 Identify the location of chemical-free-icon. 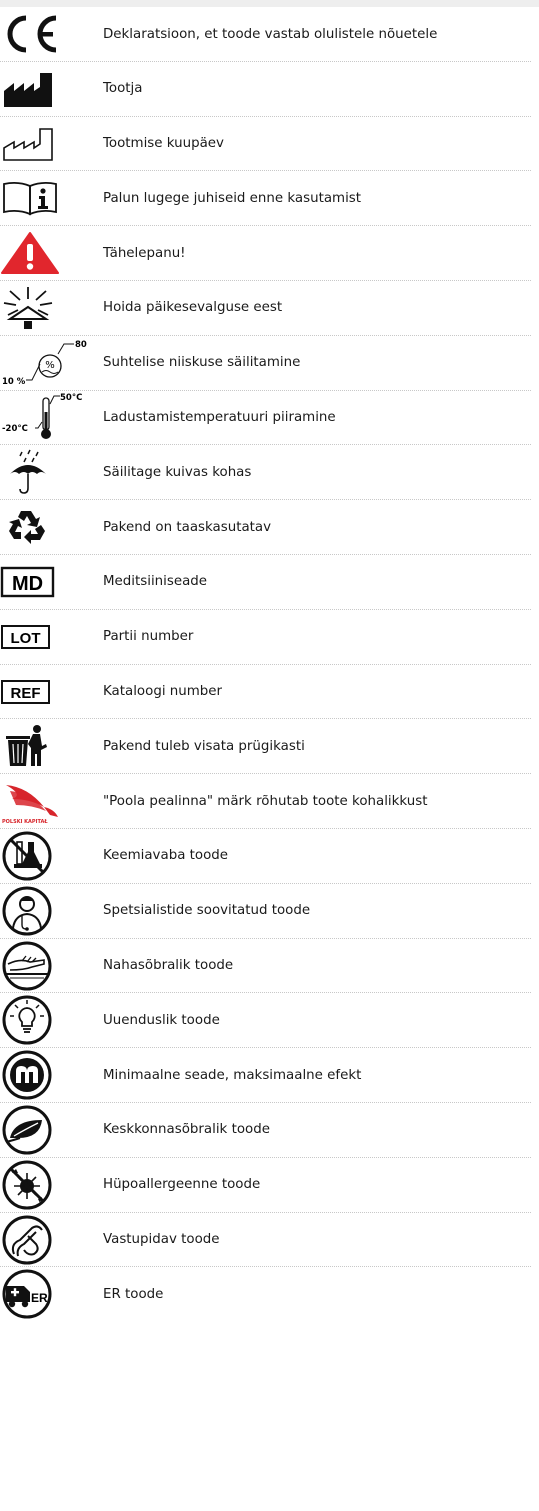
(45, 856).